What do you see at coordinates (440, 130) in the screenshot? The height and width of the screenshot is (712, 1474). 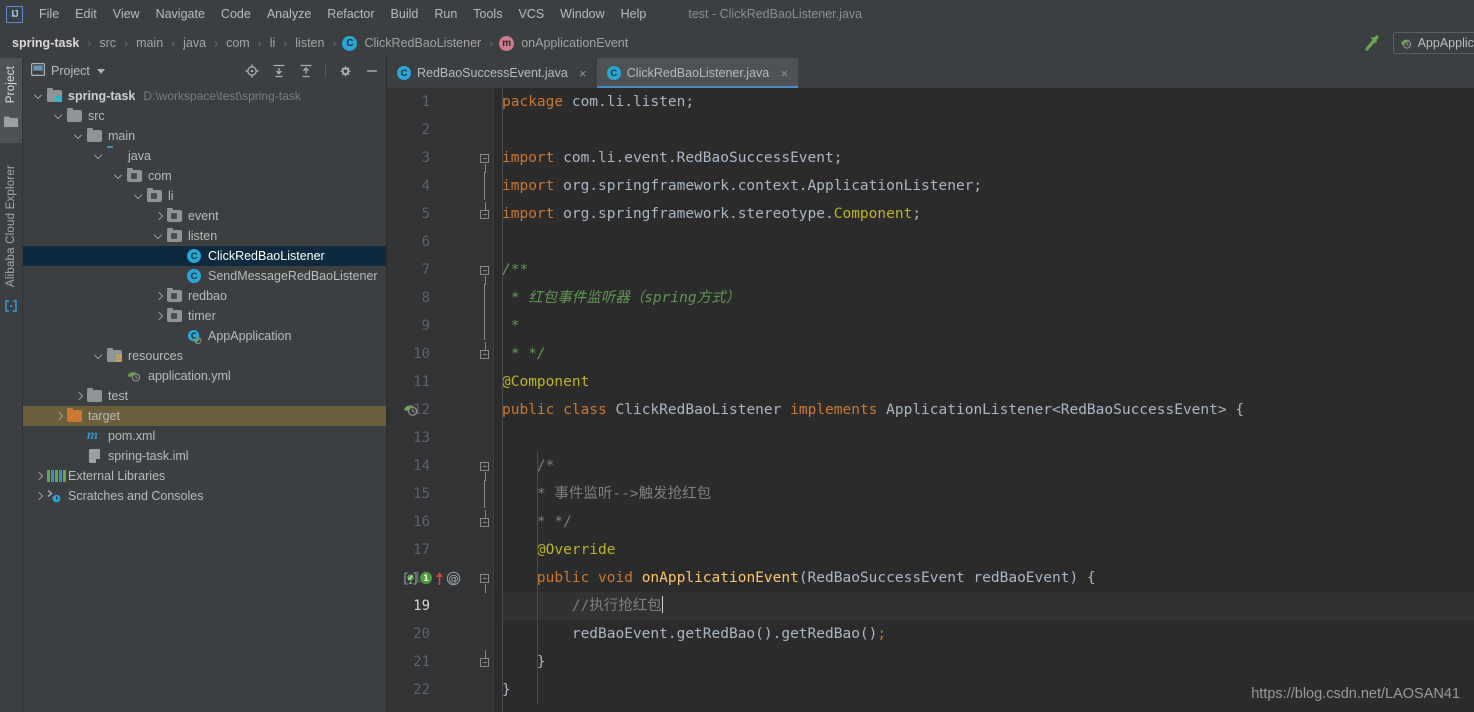 I see `gutter-line-2: 2` at bounding box center [440, 130].